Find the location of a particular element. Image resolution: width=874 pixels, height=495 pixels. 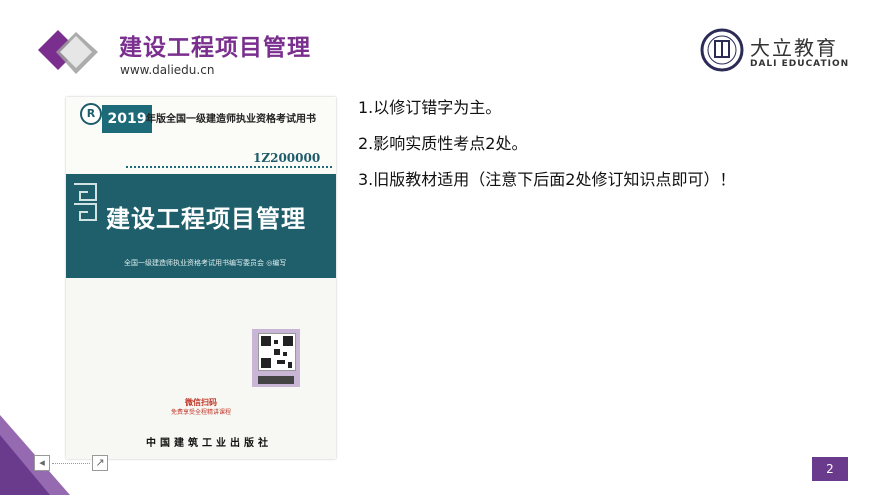

prev-slide-button: ◂ is located at coordinates (42, 463).